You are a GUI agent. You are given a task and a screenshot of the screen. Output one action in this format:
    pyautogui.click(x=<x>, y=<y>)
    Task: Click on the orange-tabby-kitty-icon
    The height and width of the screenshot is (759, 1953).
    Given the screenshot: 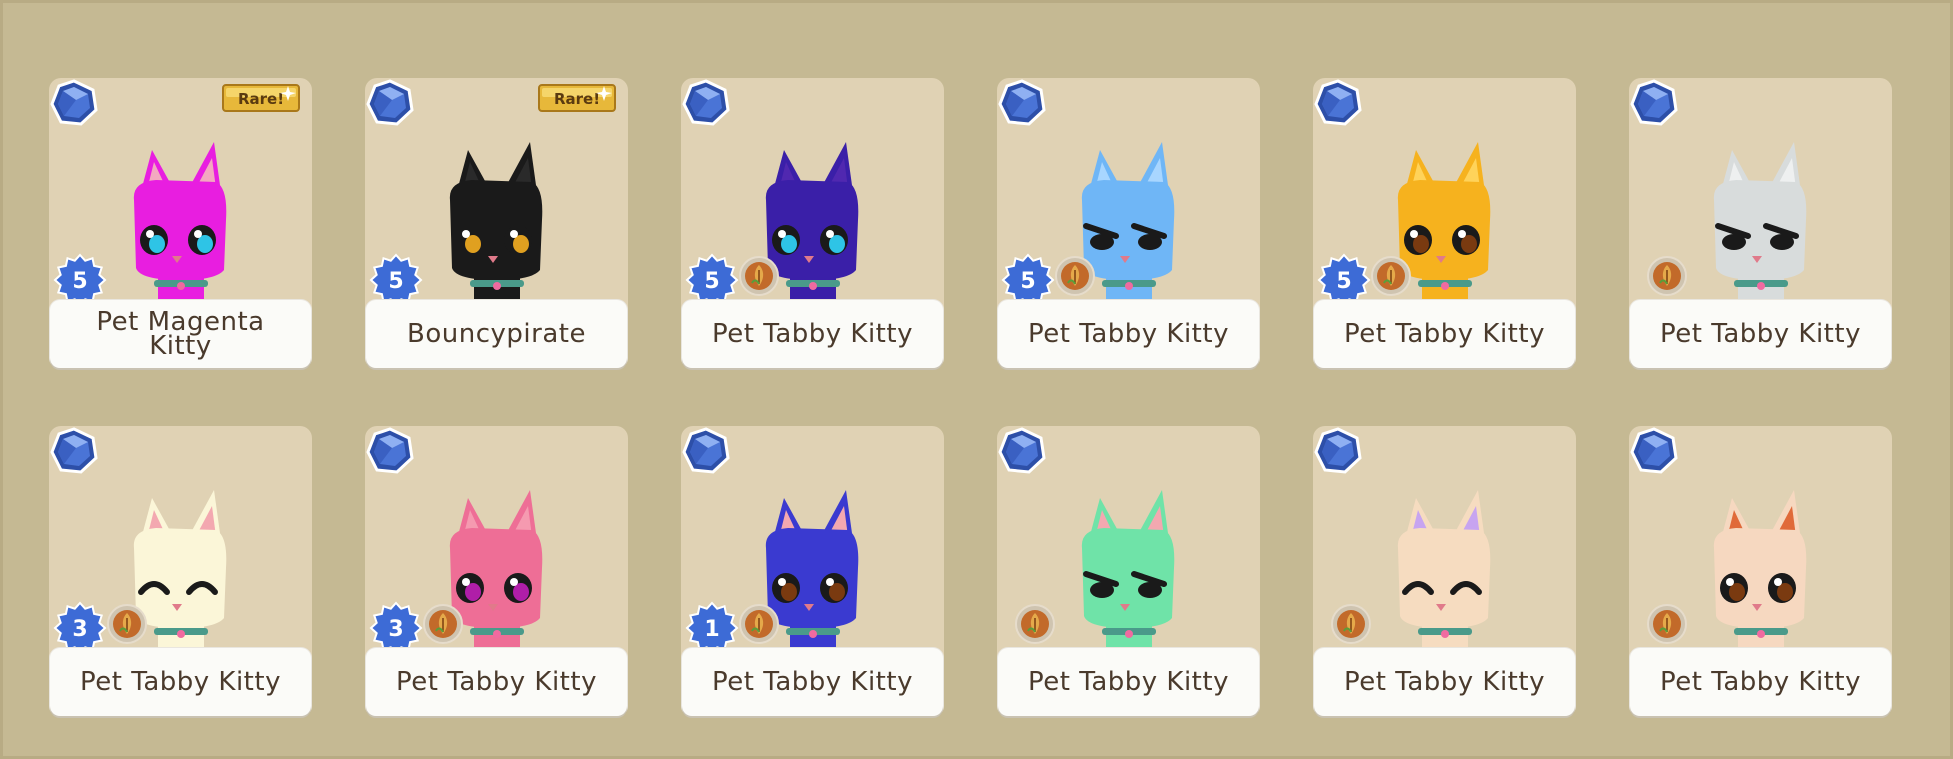 What is the action you would take?
    pyautogui.click(x=1761, y=568)
    